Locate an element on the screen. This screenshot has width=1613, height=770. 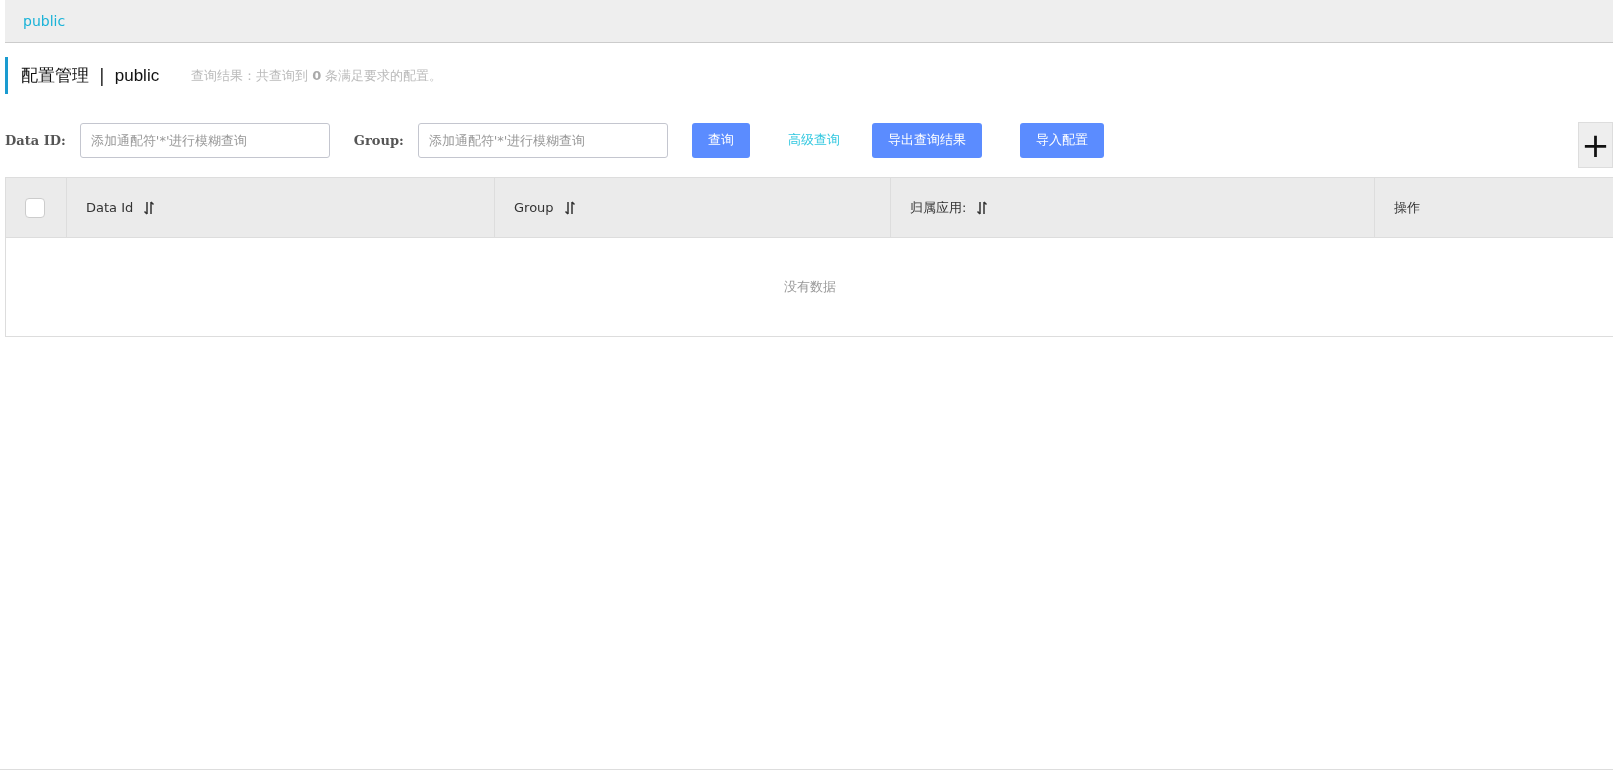
action-button: 查询 is located at coordinates (720, 140).